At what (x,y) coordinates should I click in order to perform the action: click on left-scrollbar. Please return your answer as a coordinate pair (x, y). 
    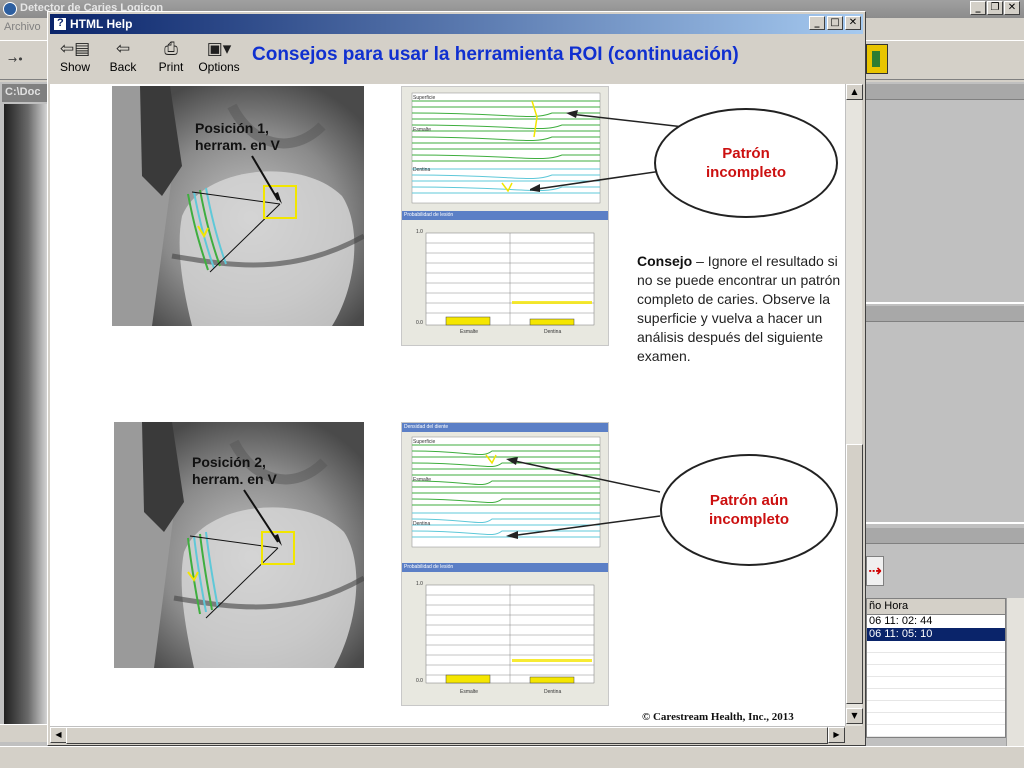
    Looking at the image, I should click on (24, 733).